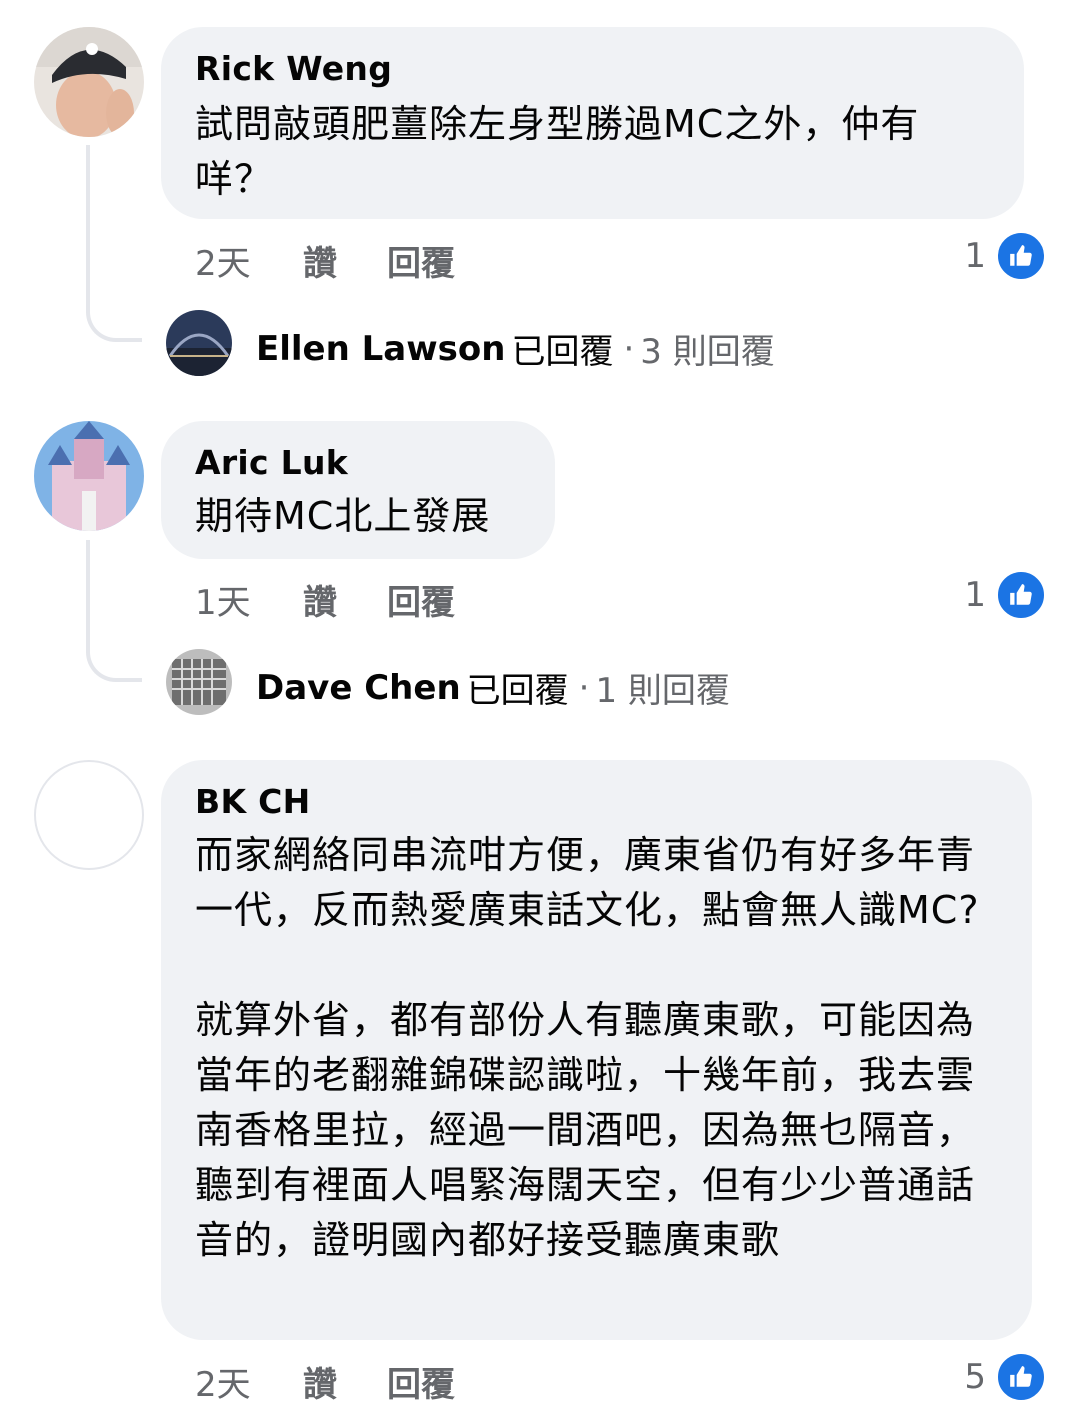  I want to click on bridge-photo-icon, so click(199, 343).